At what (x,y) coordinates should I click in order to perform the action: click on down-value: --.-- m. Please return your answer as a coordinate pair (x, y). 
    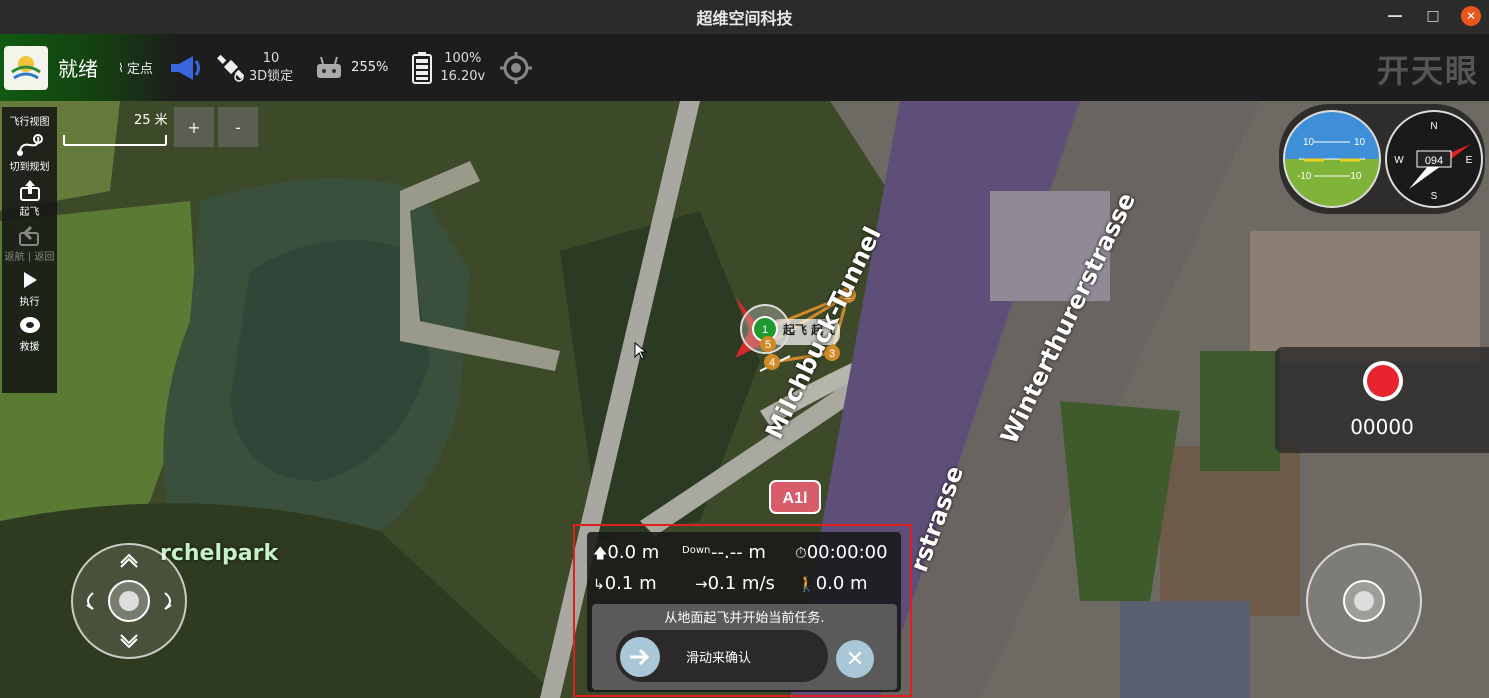
    Looking at the image, I should click on (738, 552).